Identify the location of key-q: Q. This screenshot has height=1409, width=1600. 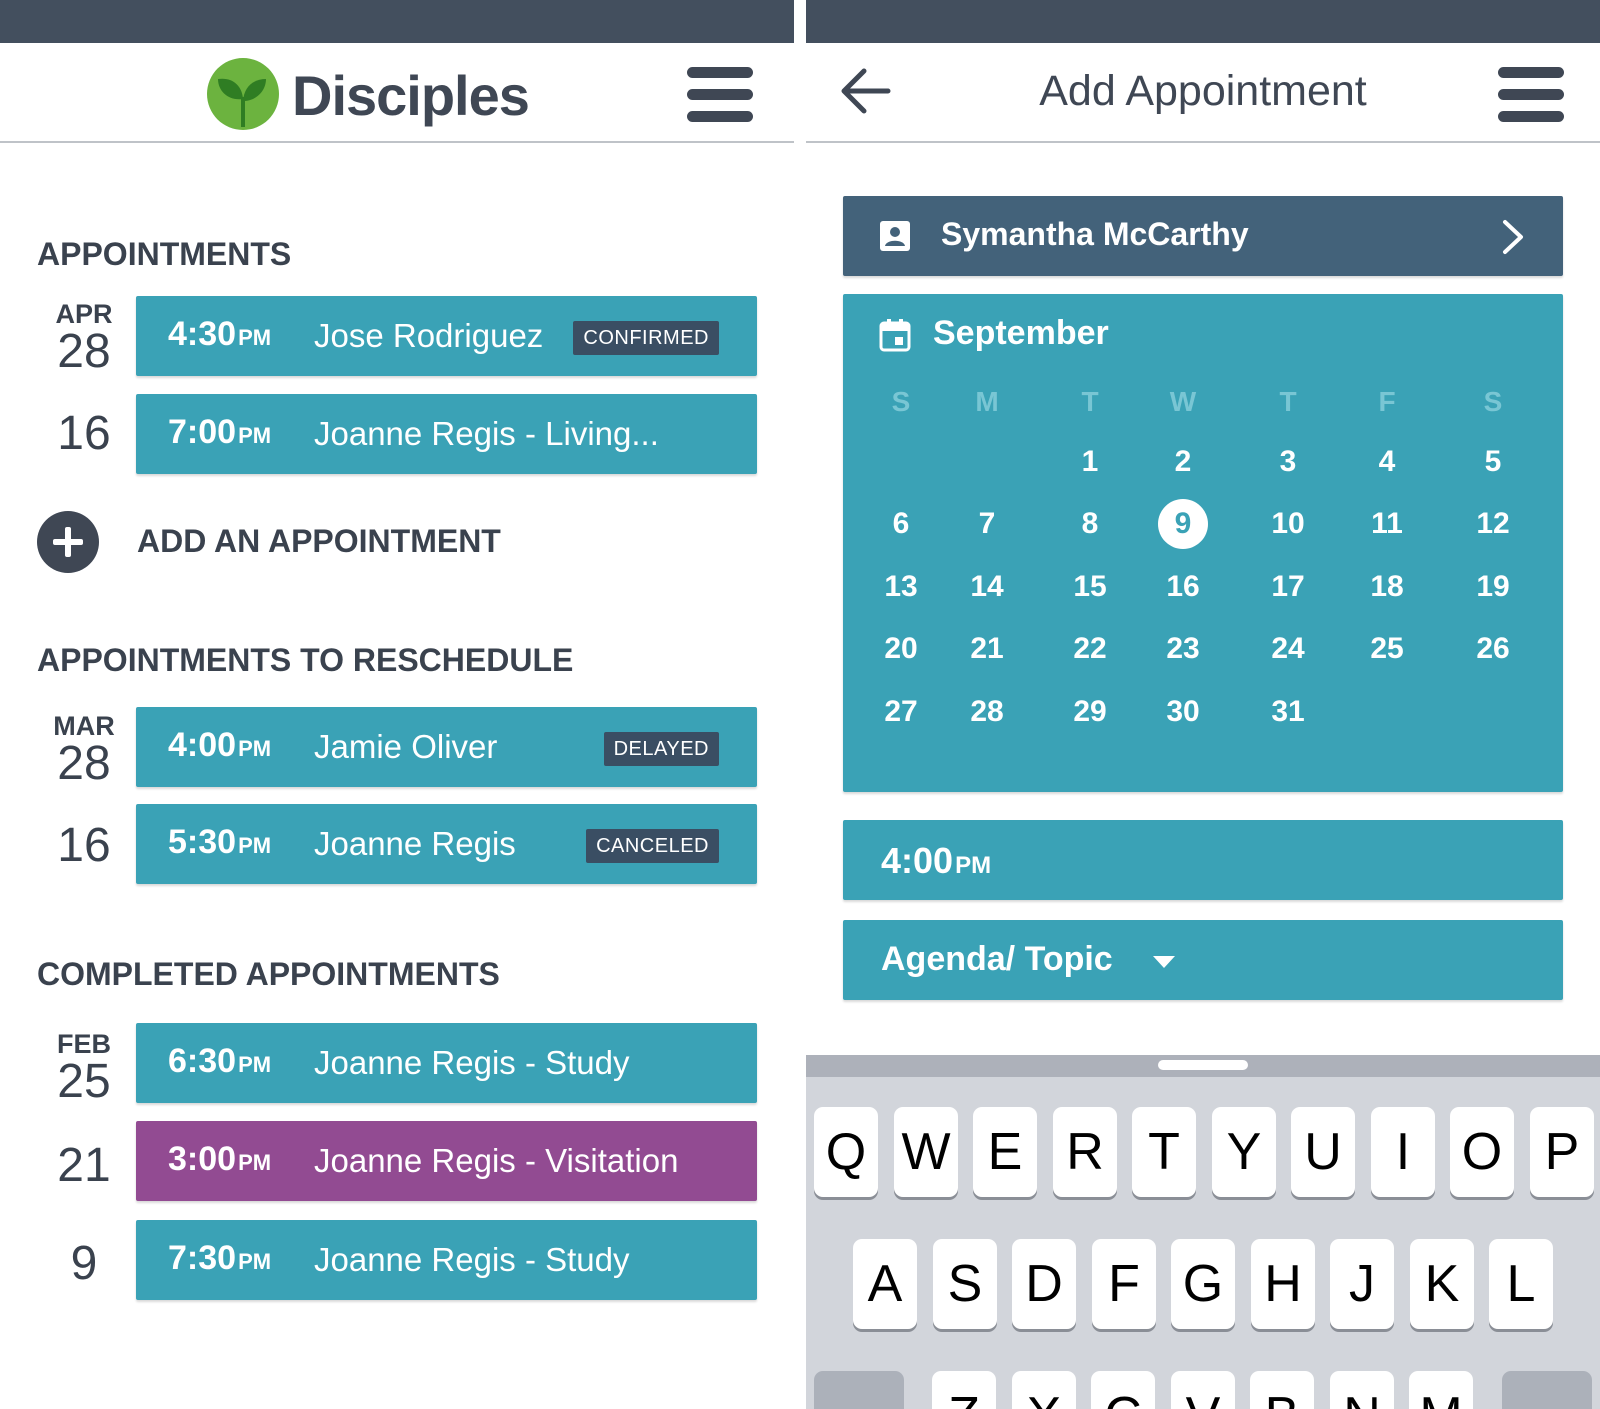
(846, 1152).